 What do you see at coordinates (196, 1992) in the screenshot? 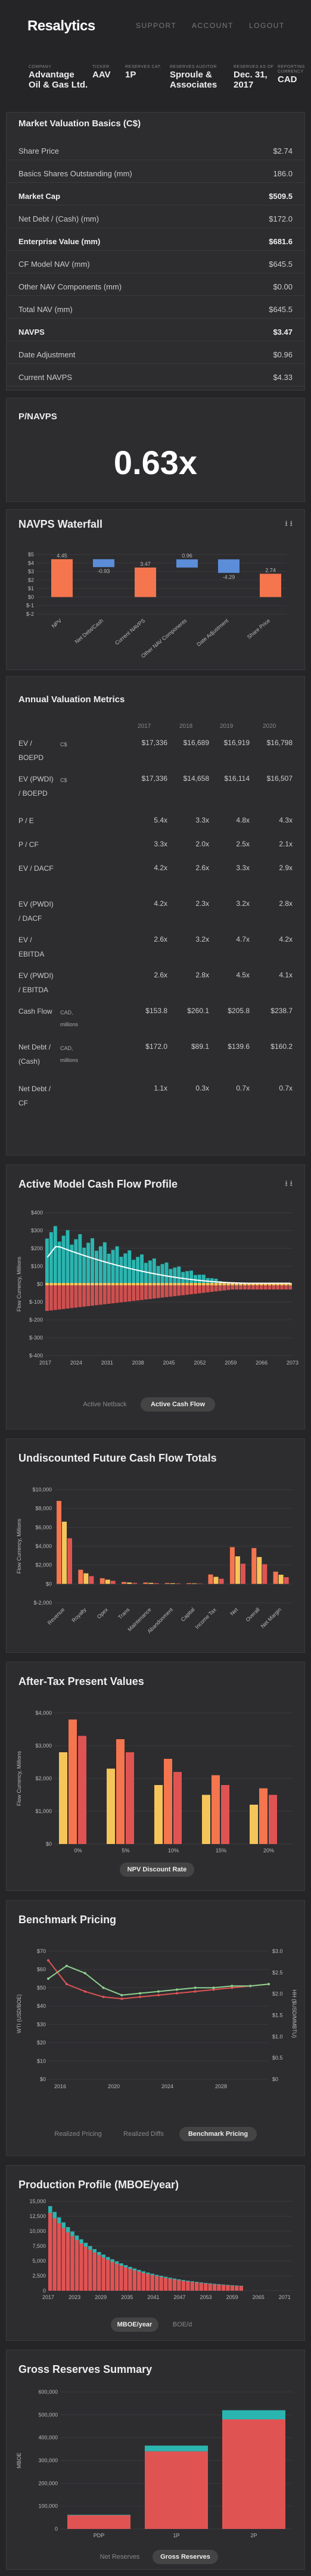
I see `wti-point` at bounding box center [196, 1992].